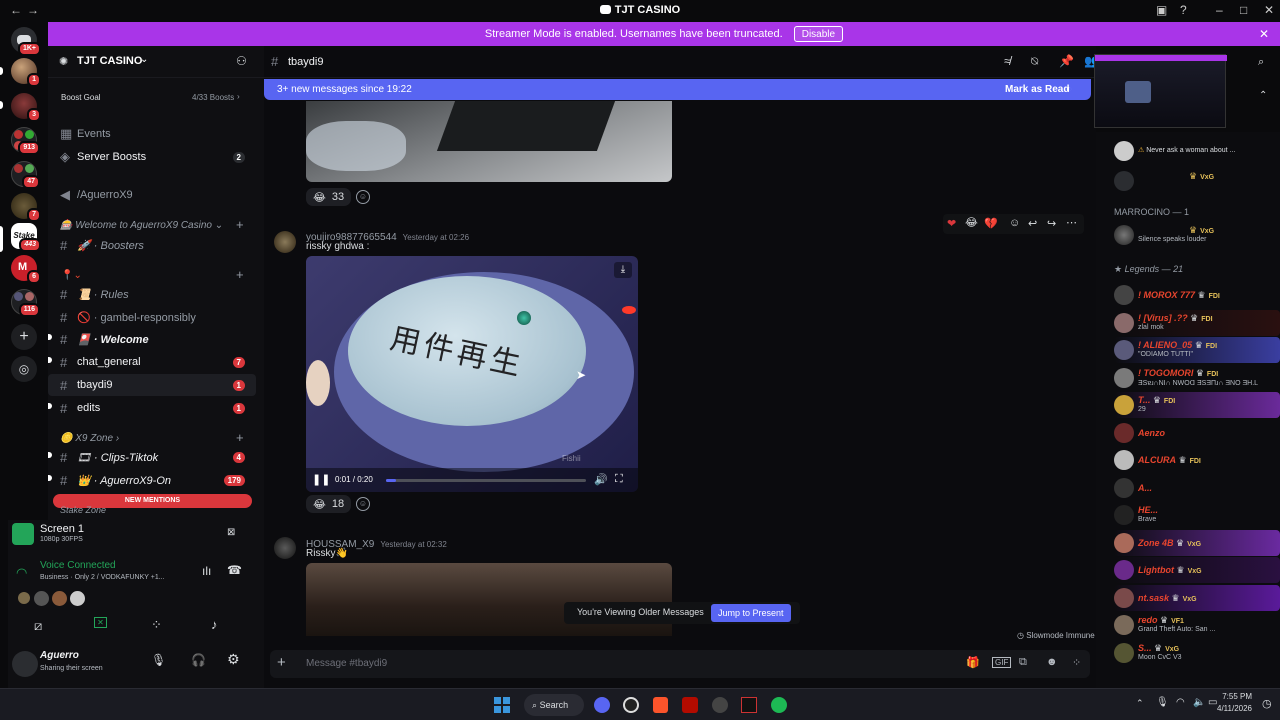  Describe the element at coordinates (151, 98) in the screenshot. I see `boost-goal-bar: Boost Goal 4/33 Boosts ›` at that location.